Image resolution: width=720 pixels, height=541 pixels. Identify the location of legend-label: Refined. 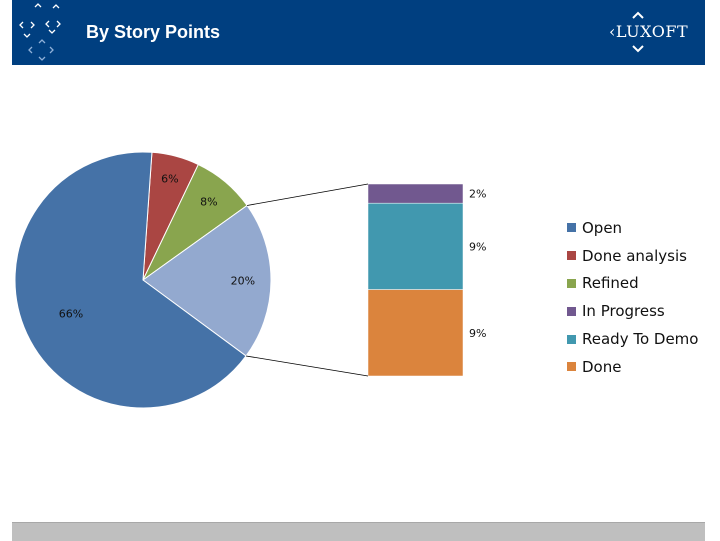
(610, 283).